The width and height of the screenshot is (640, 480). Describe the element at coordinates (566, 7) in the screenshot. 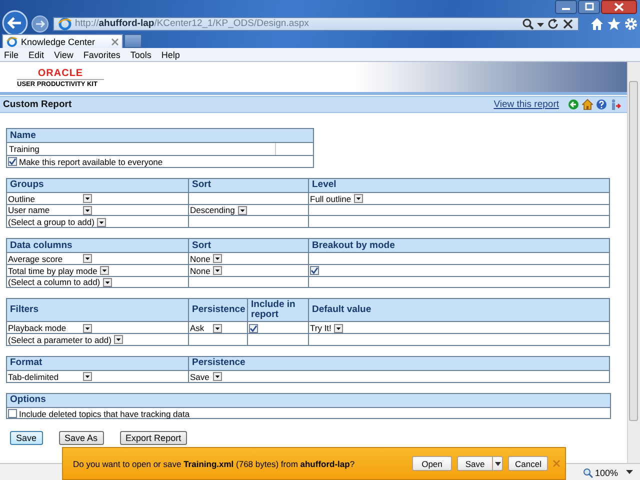

I see `minimize-icon` at that location.